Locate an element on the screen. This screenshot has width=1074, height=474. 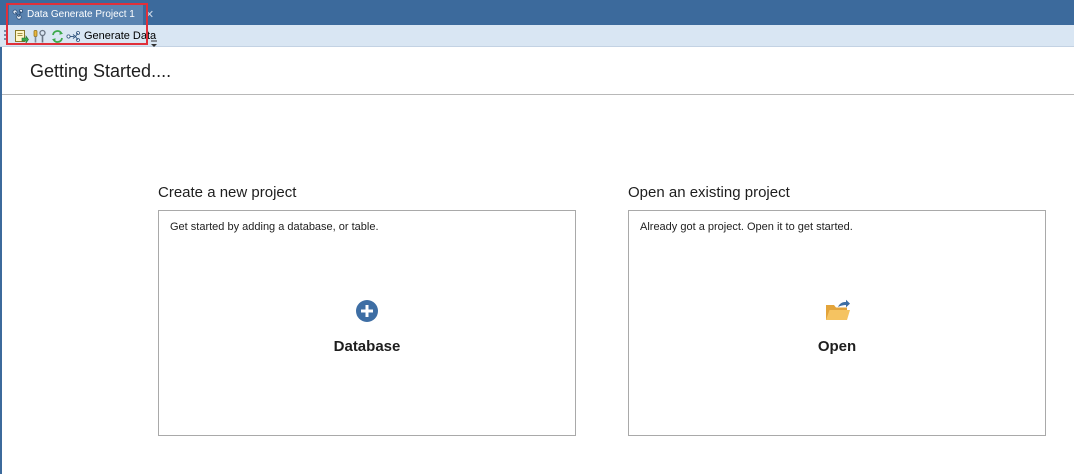
toolbar-overflow-button is located at coordinates (154, 40).